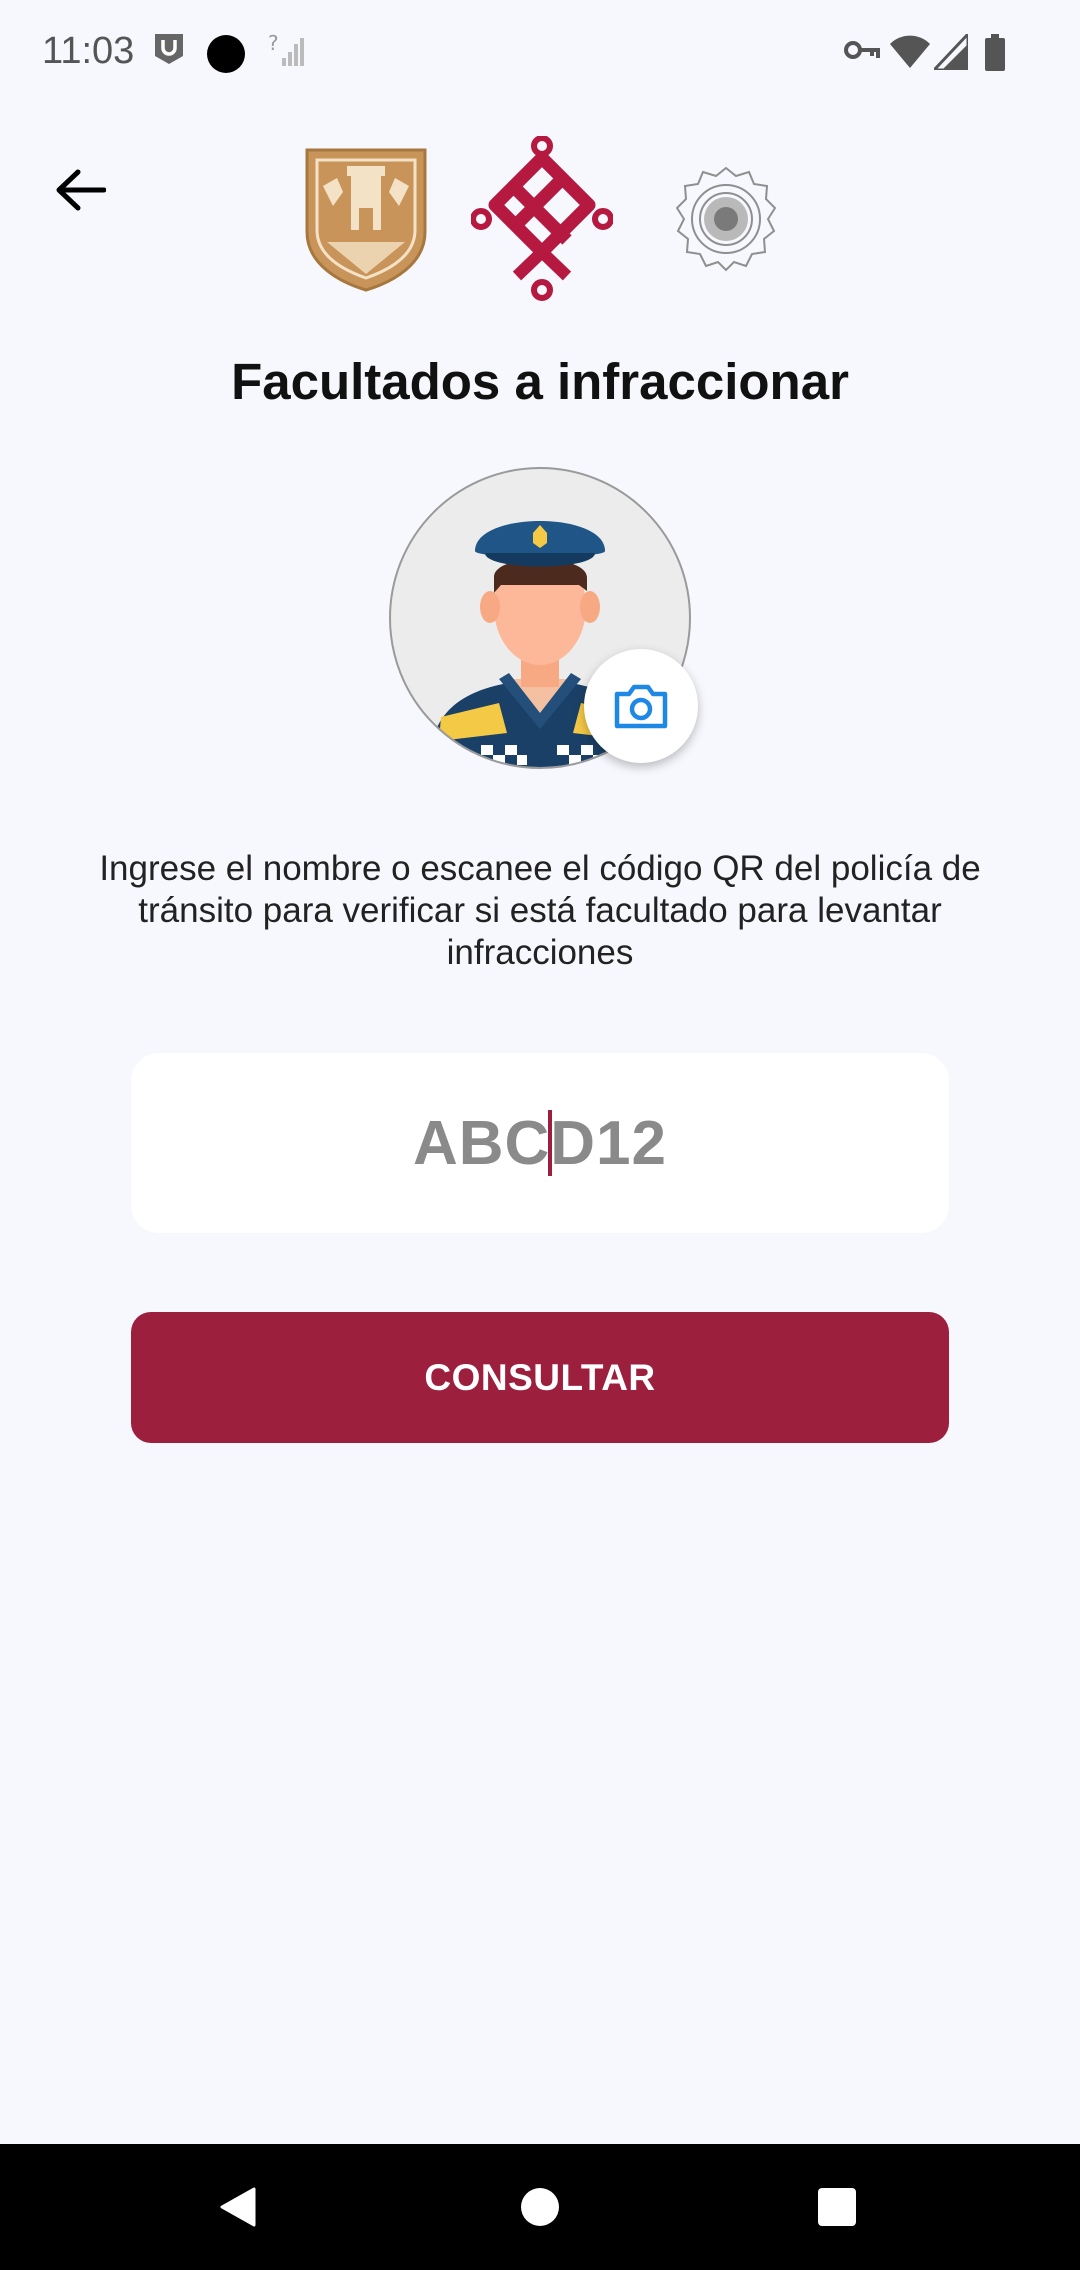 The width and height of the screenshot is (1080, 2270). I want to click on back-button, so click(80, 190).